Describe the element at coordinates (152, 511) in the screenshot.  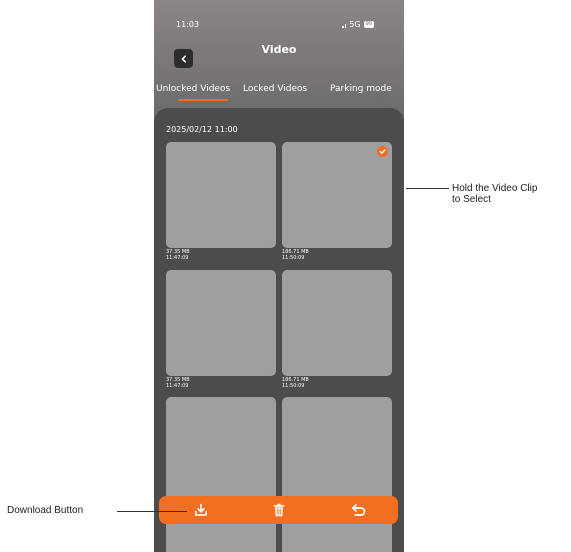
I see `download-leader-line` at that location.